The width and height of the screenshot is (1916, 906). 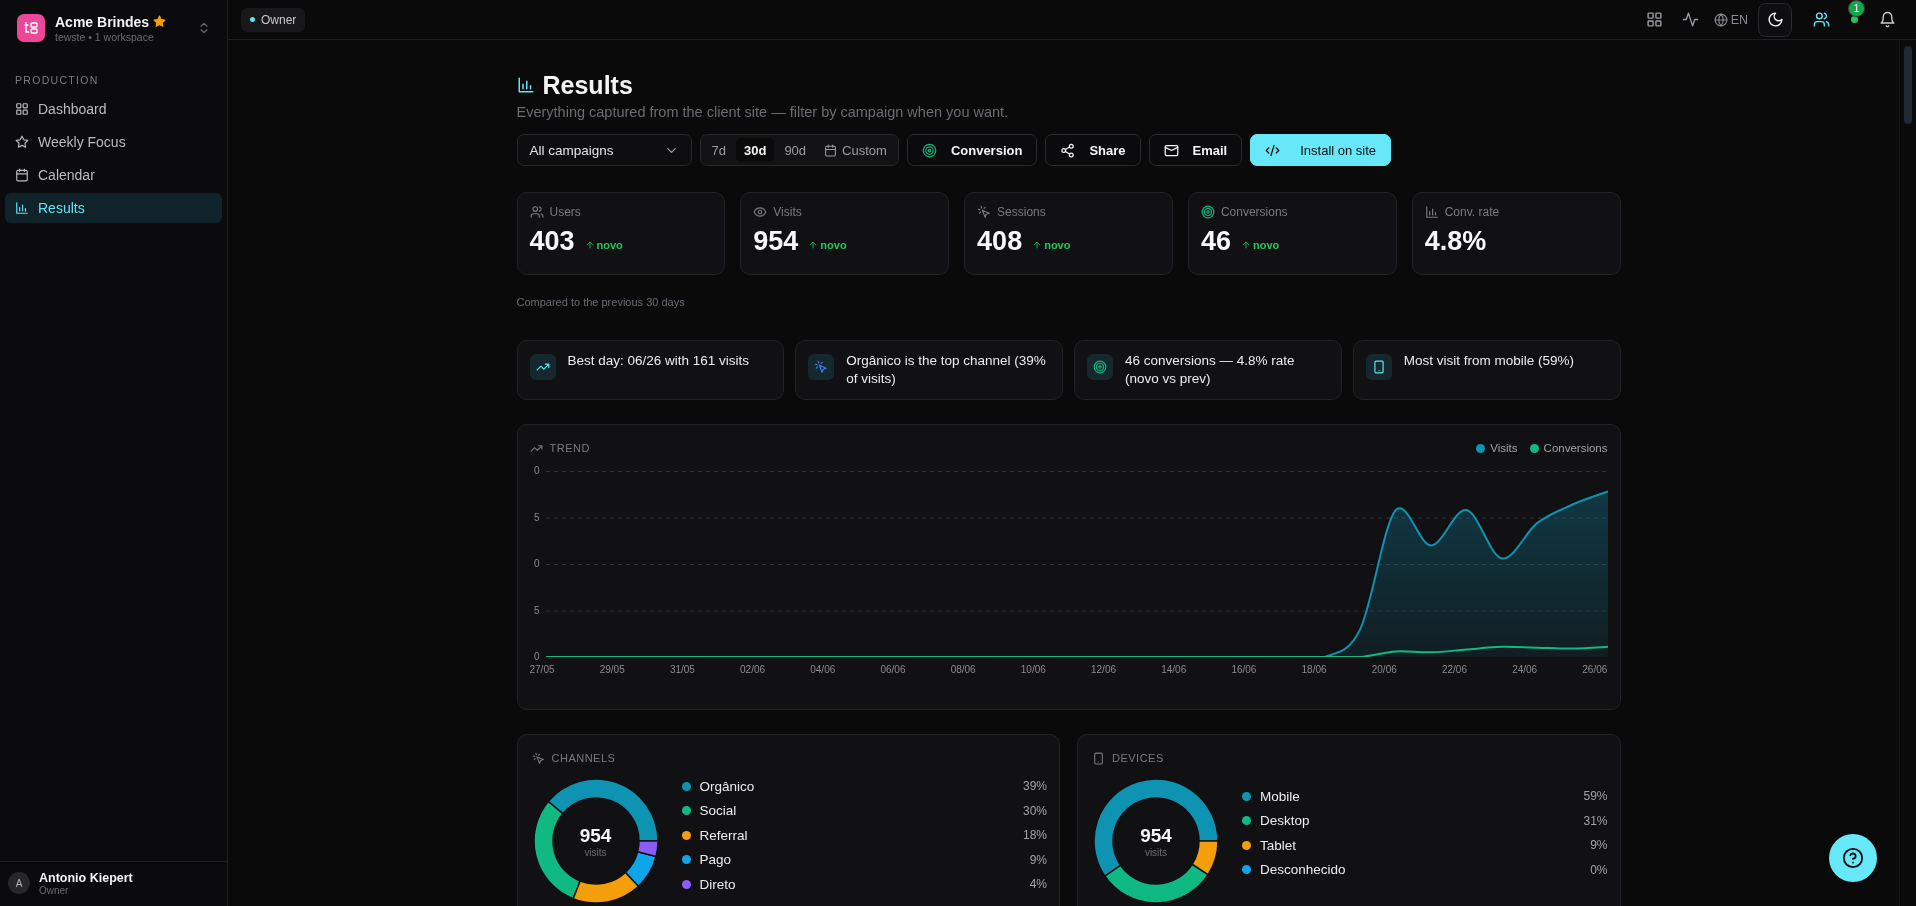 I want to click on workspace-name: Acme Brindes, so click(x=102, y=21).